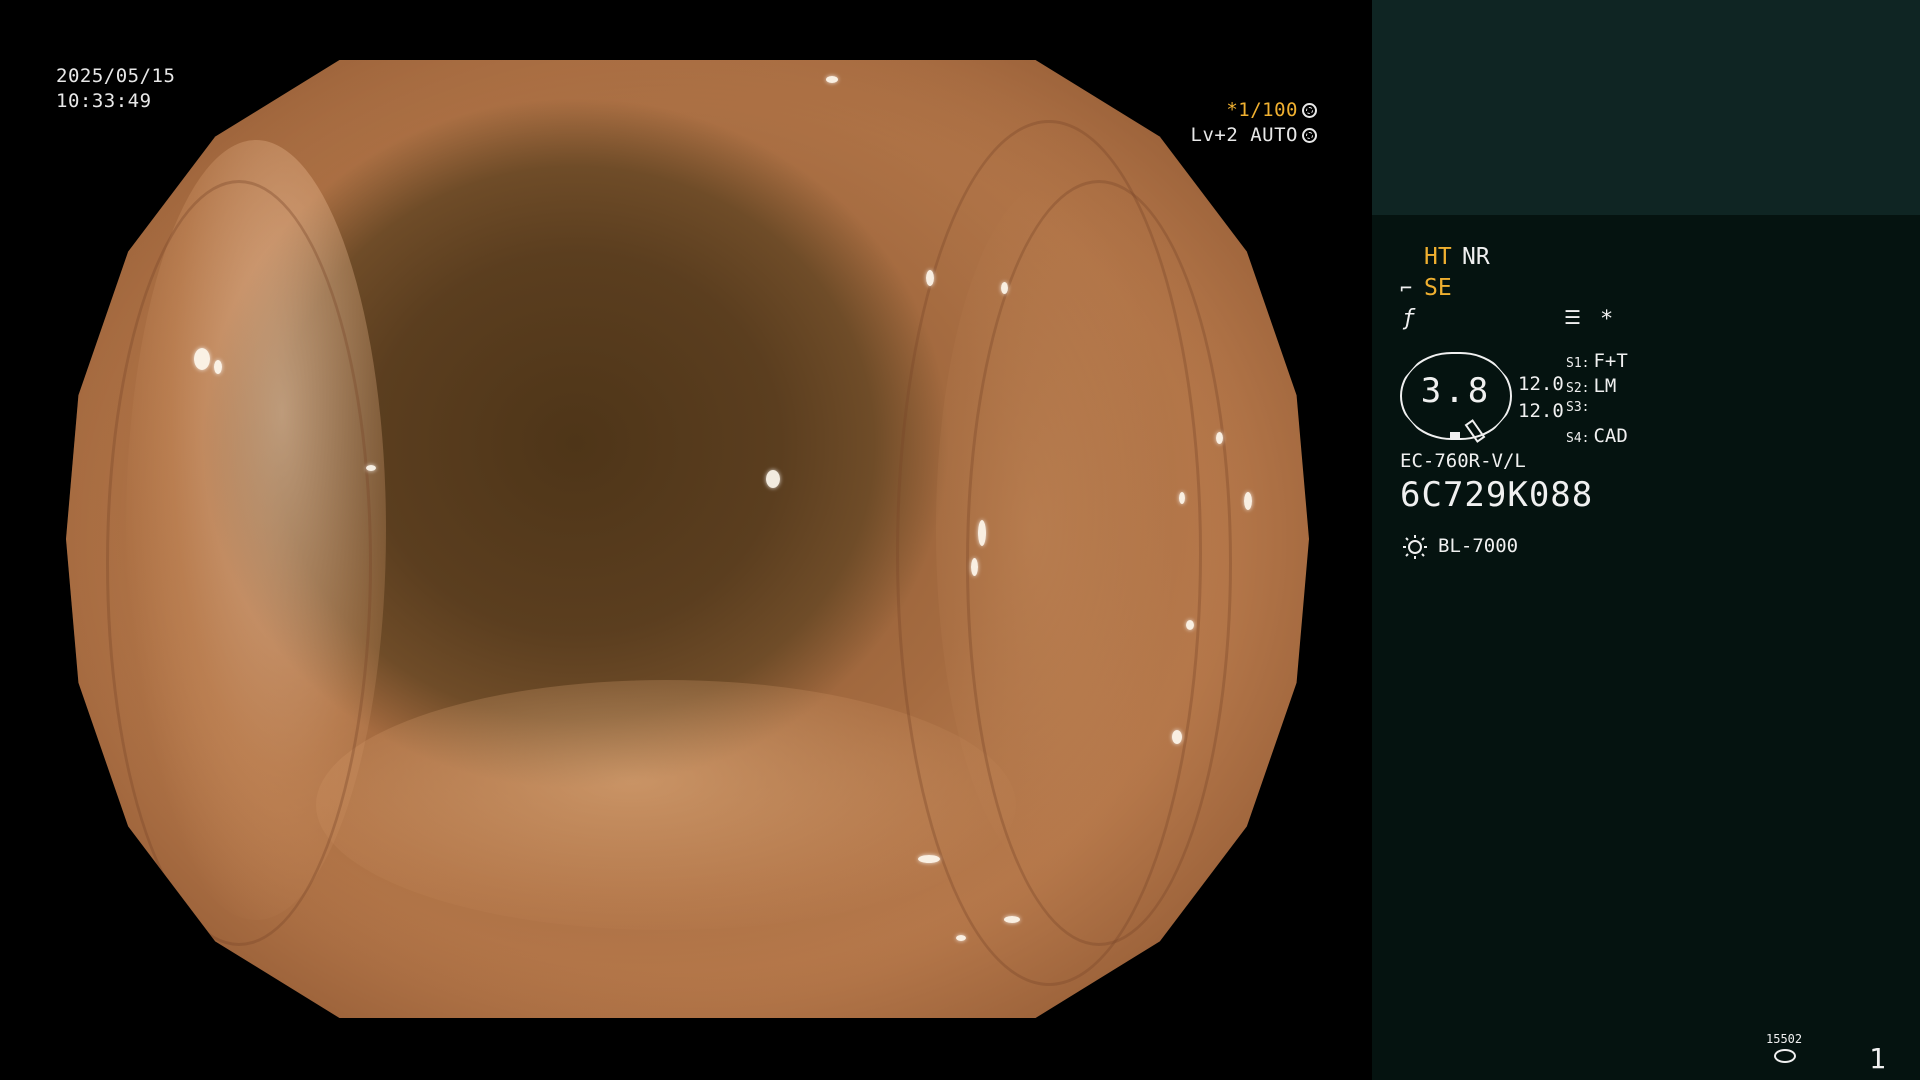  What do you see at coordinates (1456, 391) in the screenshot?
I see `zoom-gauge-value: 3.8` at bounding box center [1456, 391].